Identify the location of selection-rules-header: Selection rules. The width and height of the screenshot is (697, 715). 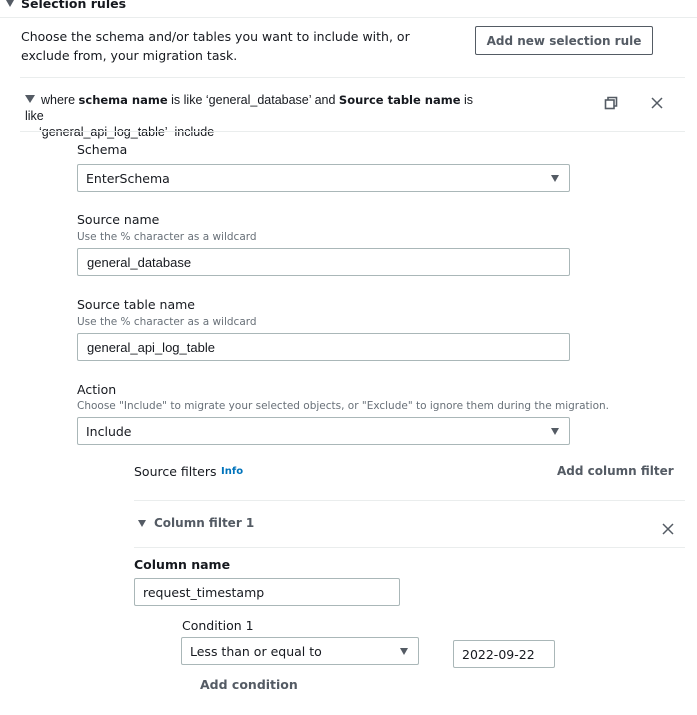
(66, 5).